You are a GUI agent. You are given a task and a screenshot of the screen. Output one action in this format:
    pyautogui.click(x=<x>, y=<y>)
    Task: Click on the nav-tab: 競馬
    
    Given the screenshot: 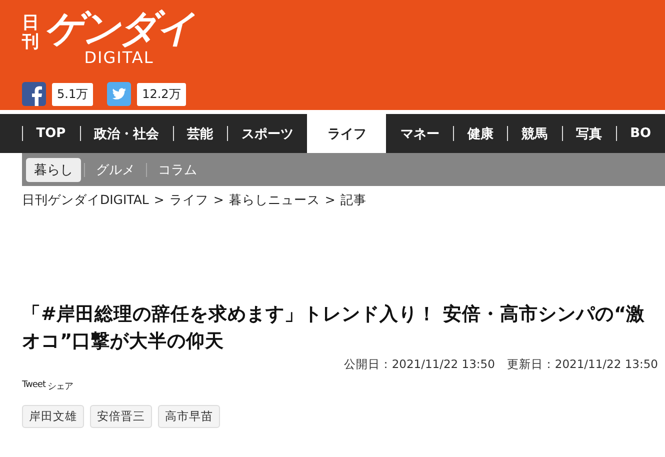 What is the action you would take?
    pyautogui.click(x=535, y=133)
    